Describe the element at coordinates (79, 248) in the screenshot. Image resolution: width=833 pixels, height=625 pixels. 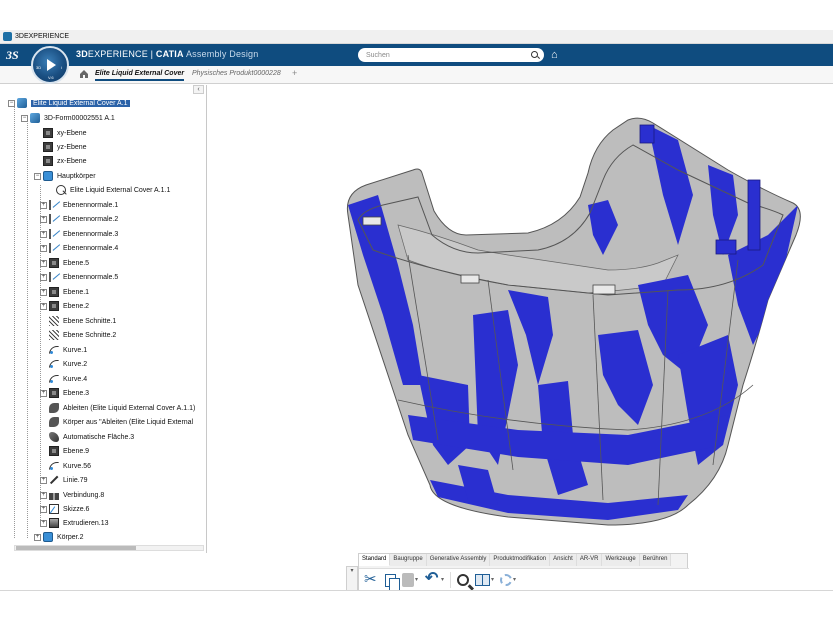
I see `tree-node: + Ebenennormale.4` at that location.